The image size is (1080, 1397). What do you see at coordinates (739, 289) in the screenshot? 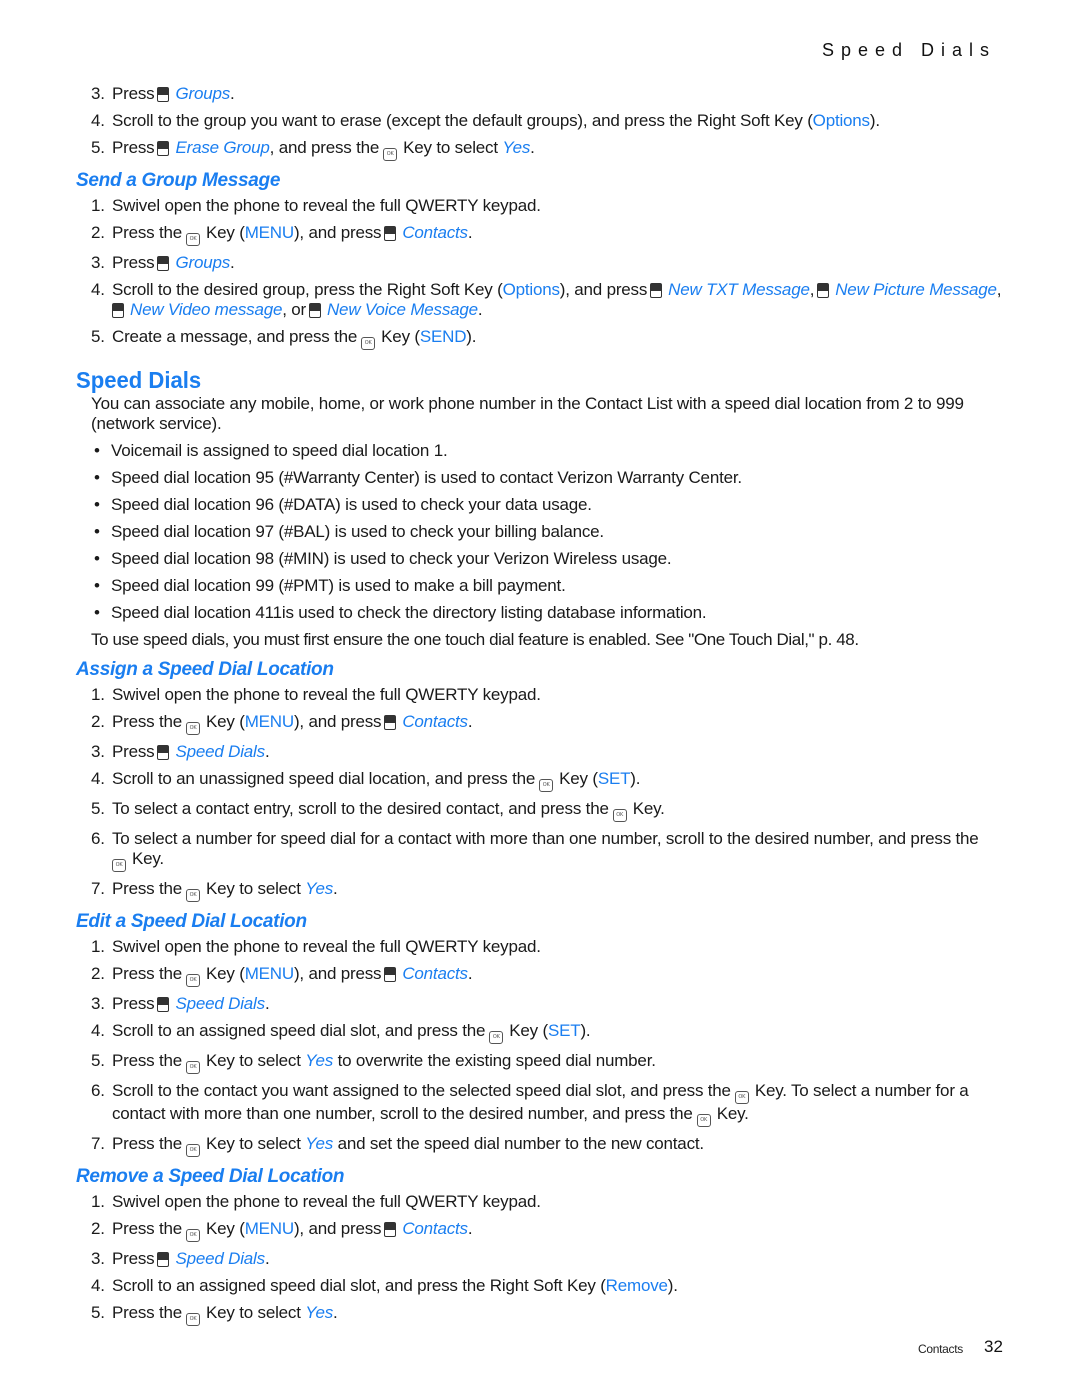
I see `menu-option: New TXT Message` at bounding box center [739, 289].